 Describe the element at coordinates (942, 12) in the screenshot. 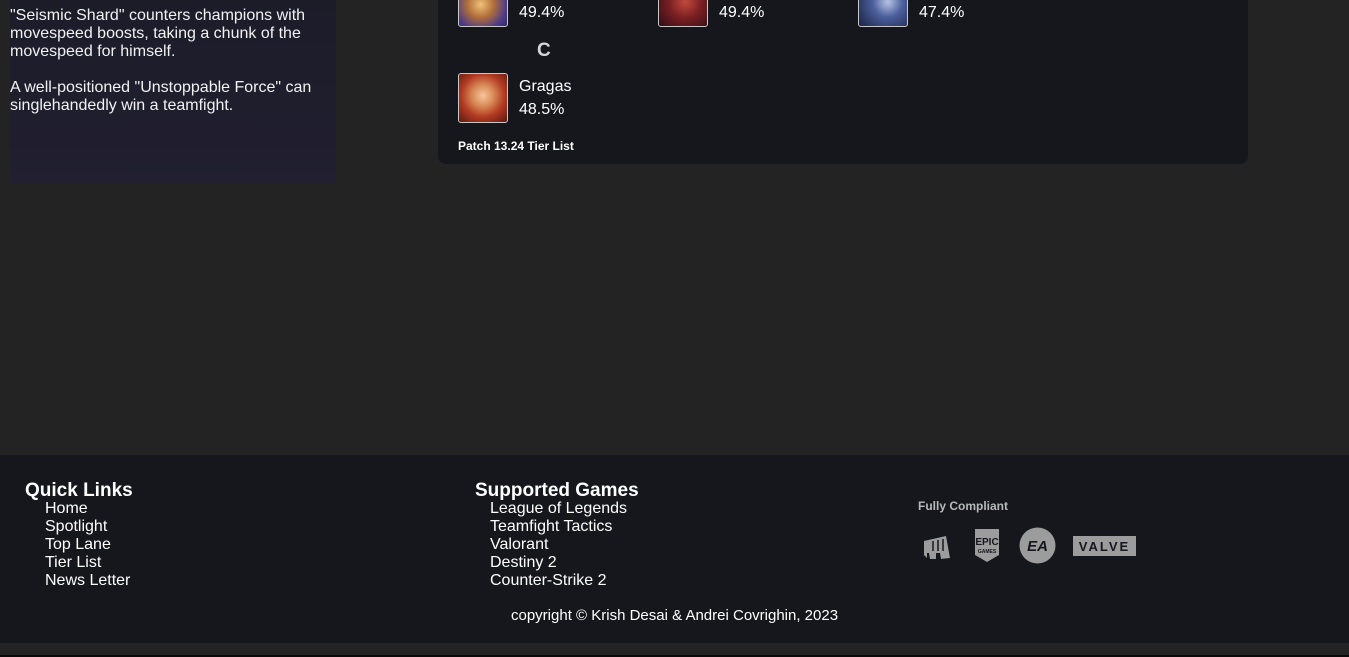

I see `champion-winrate: 47.4%` at that location.